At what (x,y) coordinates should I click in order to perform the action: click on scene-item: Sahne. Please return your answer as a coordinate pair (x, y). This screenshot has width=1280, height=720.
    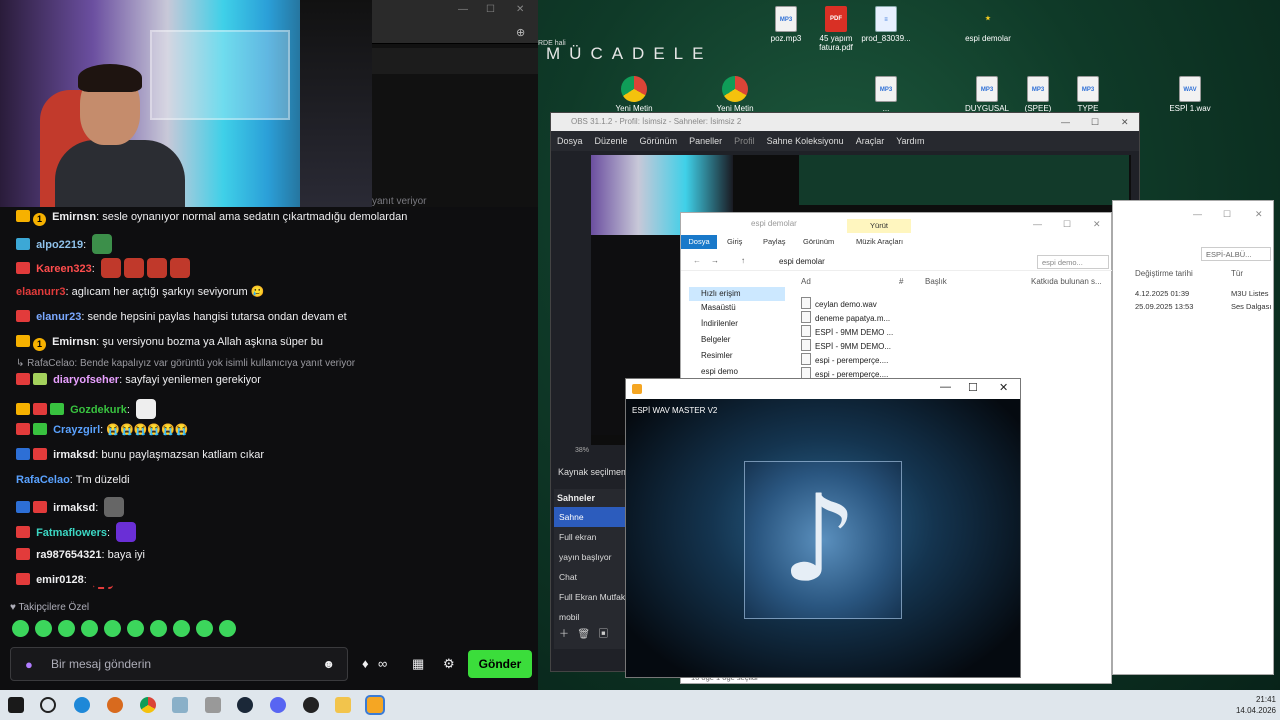
    Looking at the image, I should click on (591, 517).